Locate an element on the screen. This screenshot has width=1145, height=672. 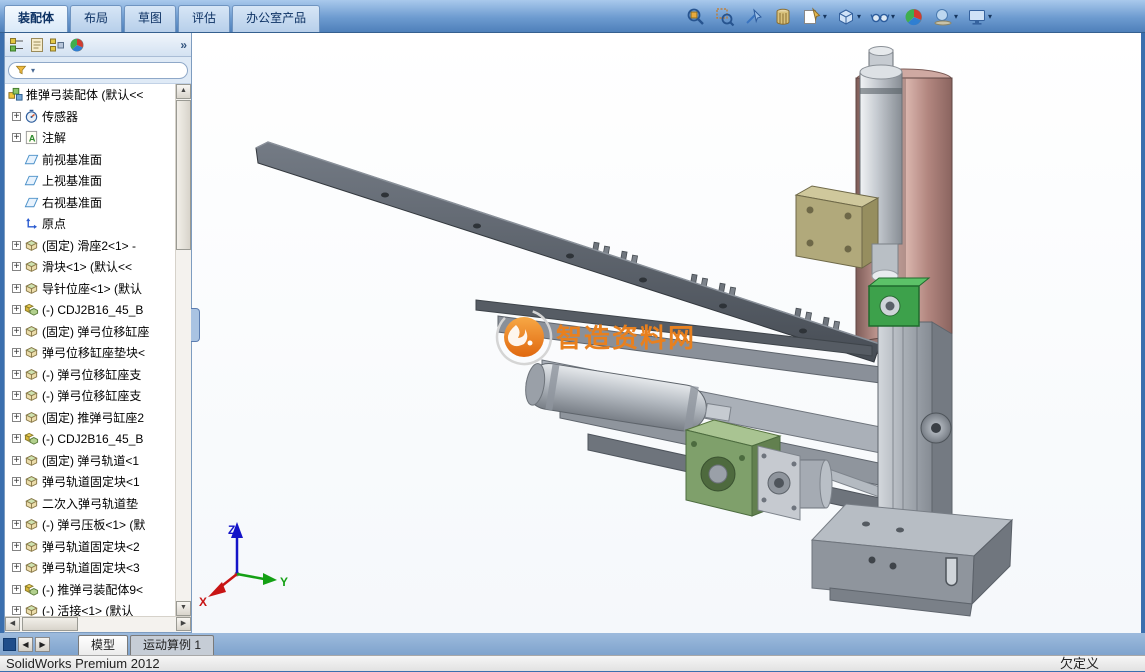
assembly-root-icon is located at coordinates (15, 94).